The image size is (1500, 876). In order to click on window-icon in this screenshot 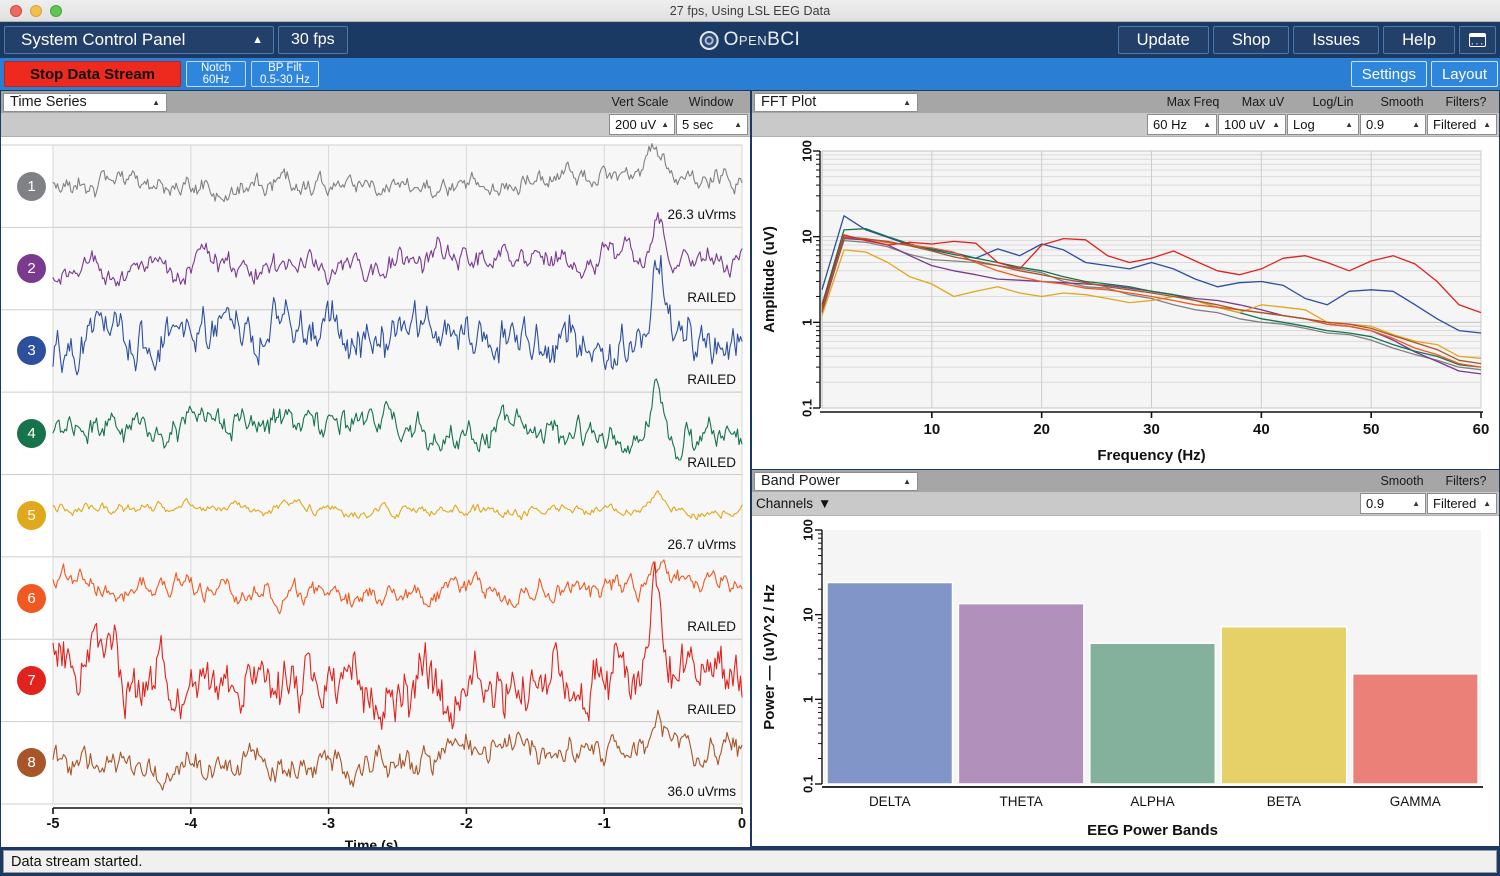, I will do `click(1477, 41)`.